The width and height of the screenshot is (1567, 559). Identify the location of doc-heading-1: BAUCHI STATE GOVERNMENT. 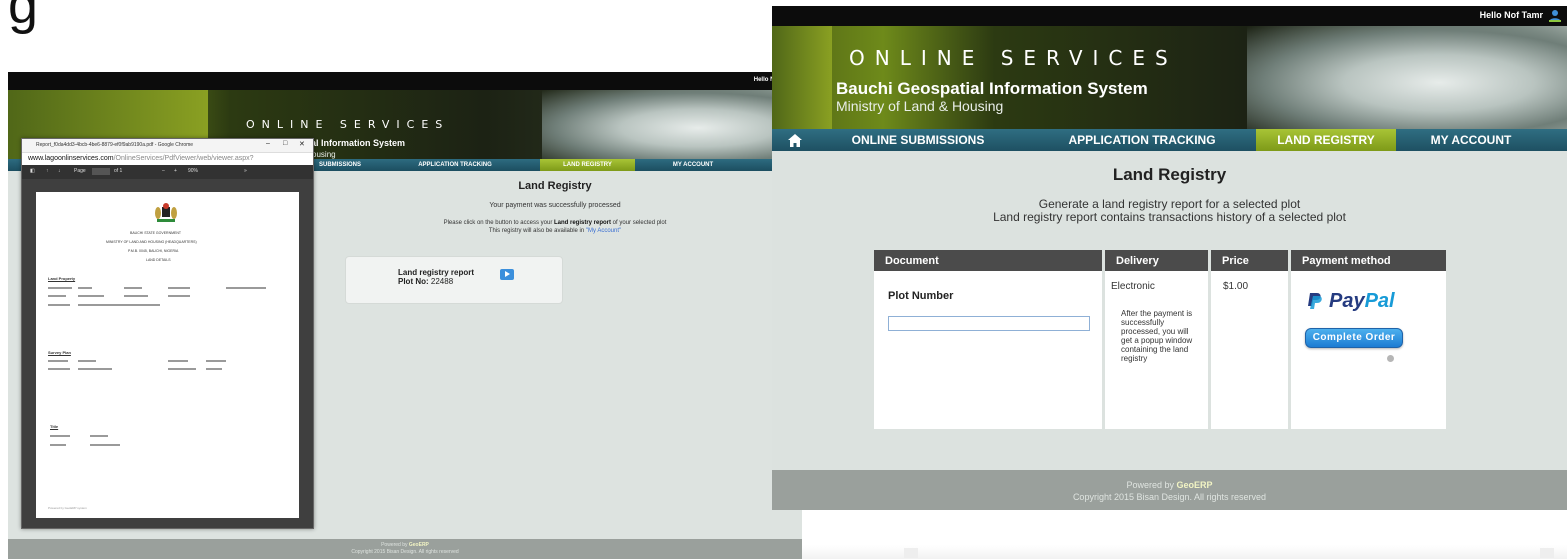
(156, 233).